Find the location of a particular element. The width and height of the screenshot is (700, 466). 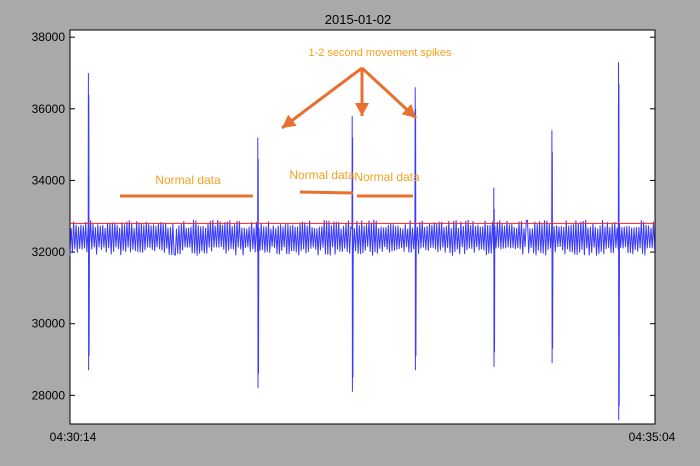

y-tick-label: 30000 is located at coordinates (49, 324).